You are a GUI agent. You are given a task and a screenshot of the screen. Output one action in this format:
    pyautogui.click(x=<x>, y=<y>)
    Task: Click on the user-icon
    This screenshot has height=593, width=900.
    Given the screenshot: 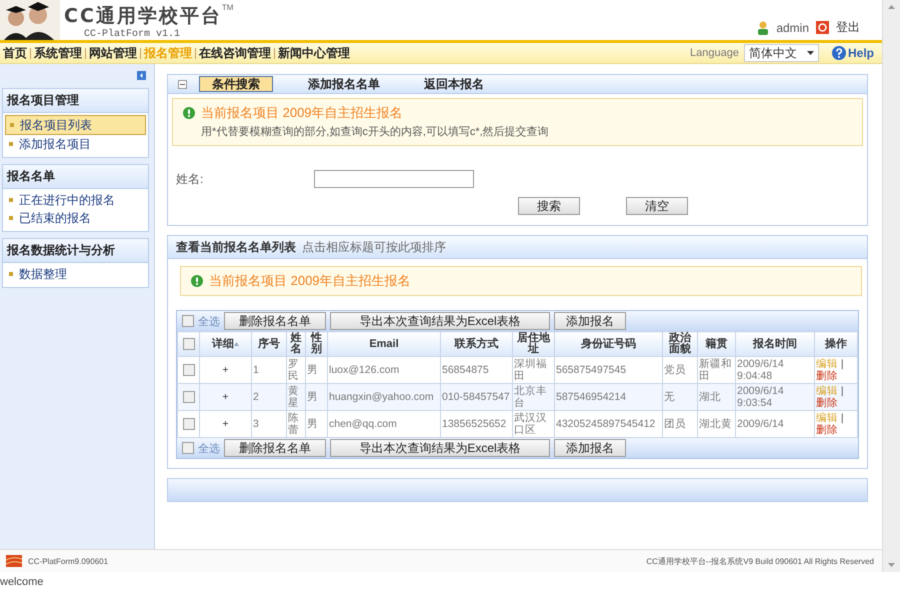 What is the action you would take?
    pyautogui.click(x=763, y=27)
    